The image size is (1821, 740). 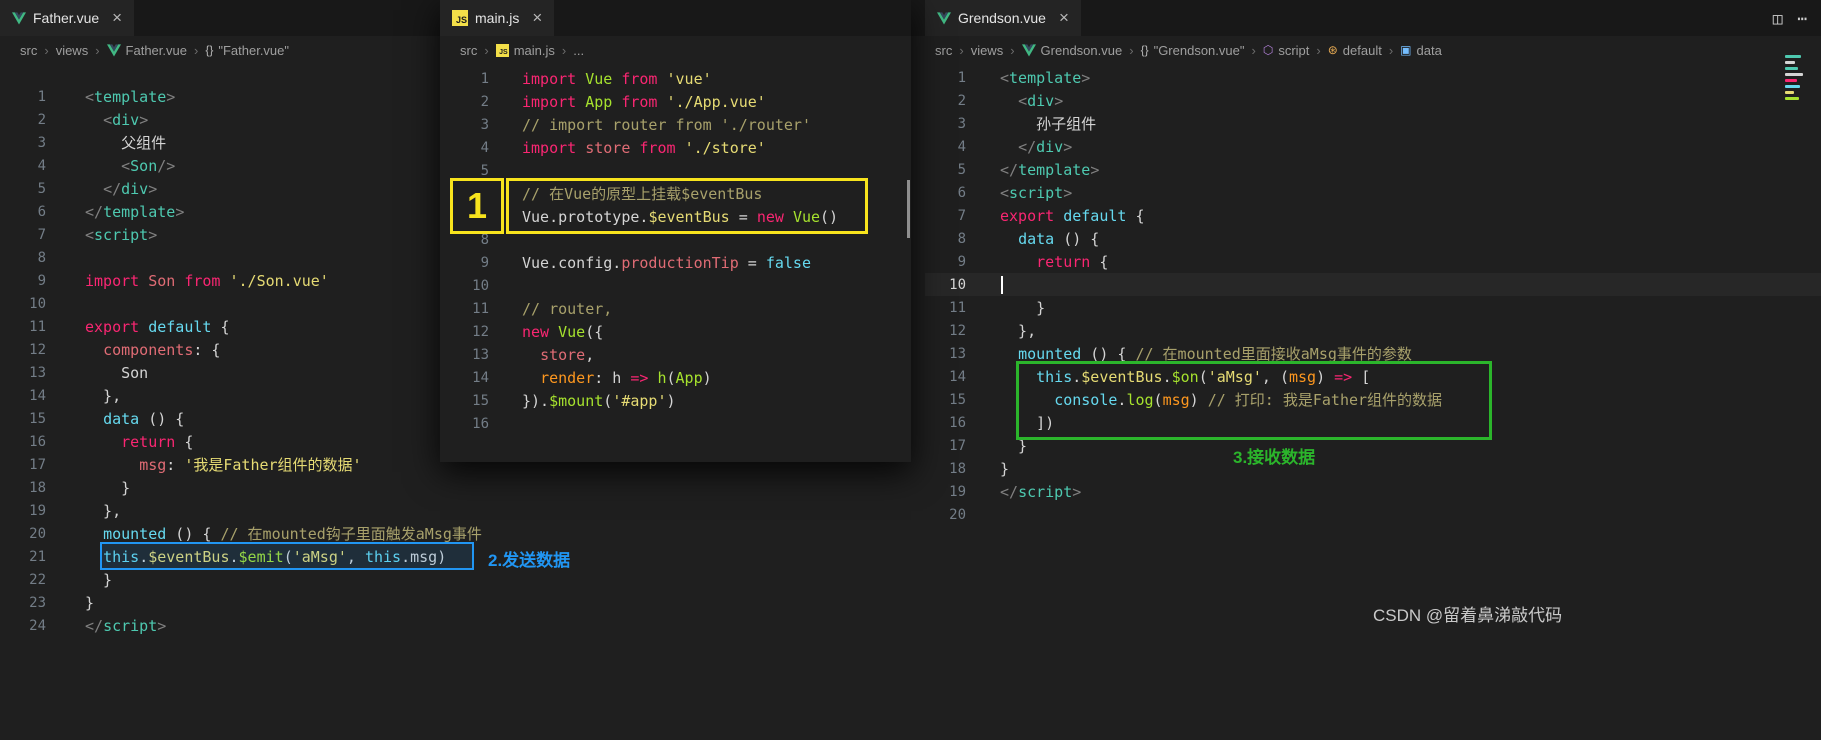 I want to click on code-line: 11 }, so click(x=1373, y=307).